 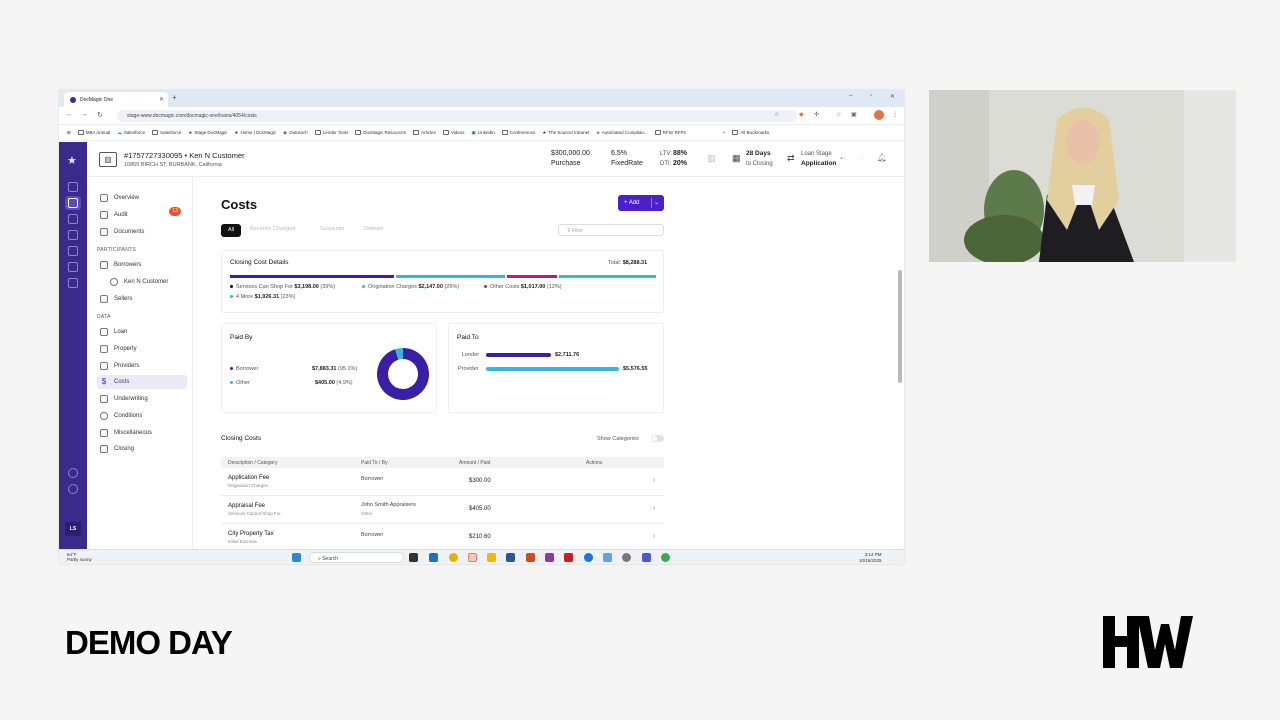 What do you see at coordinates (79, 557) in the screenshot?
I see `weather-widget: 64°F Partly sunny` at bounding box center [79, 557].